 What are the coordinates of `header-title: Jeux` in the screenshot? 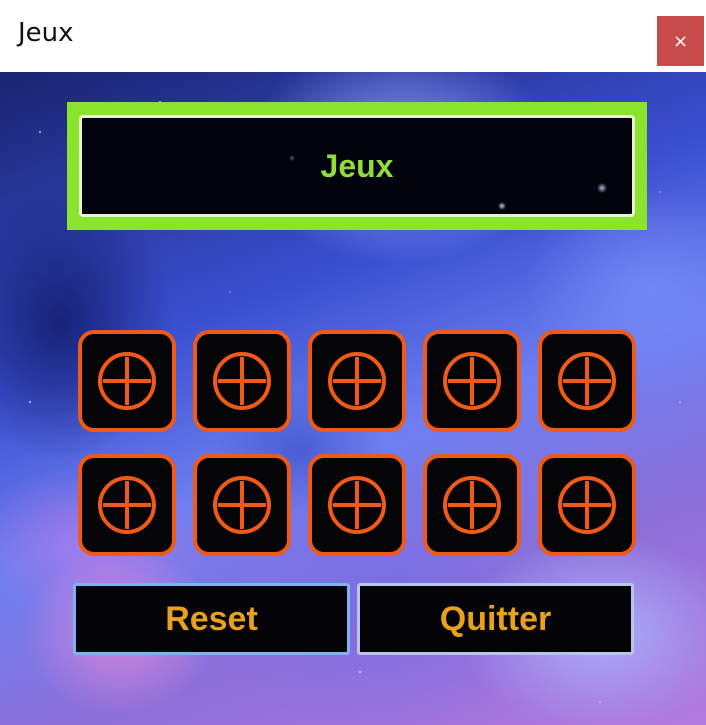 It's located at (357, 165).